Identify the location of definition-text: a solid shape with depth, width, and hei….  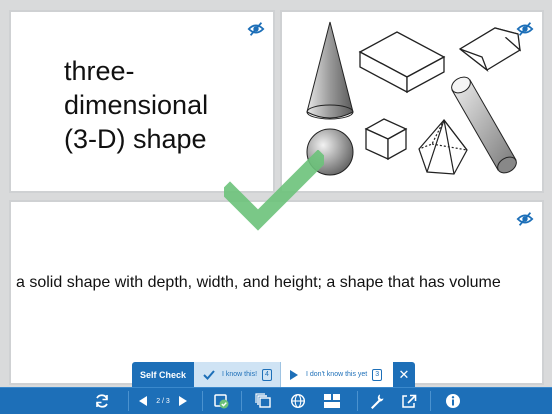
(258, 282).